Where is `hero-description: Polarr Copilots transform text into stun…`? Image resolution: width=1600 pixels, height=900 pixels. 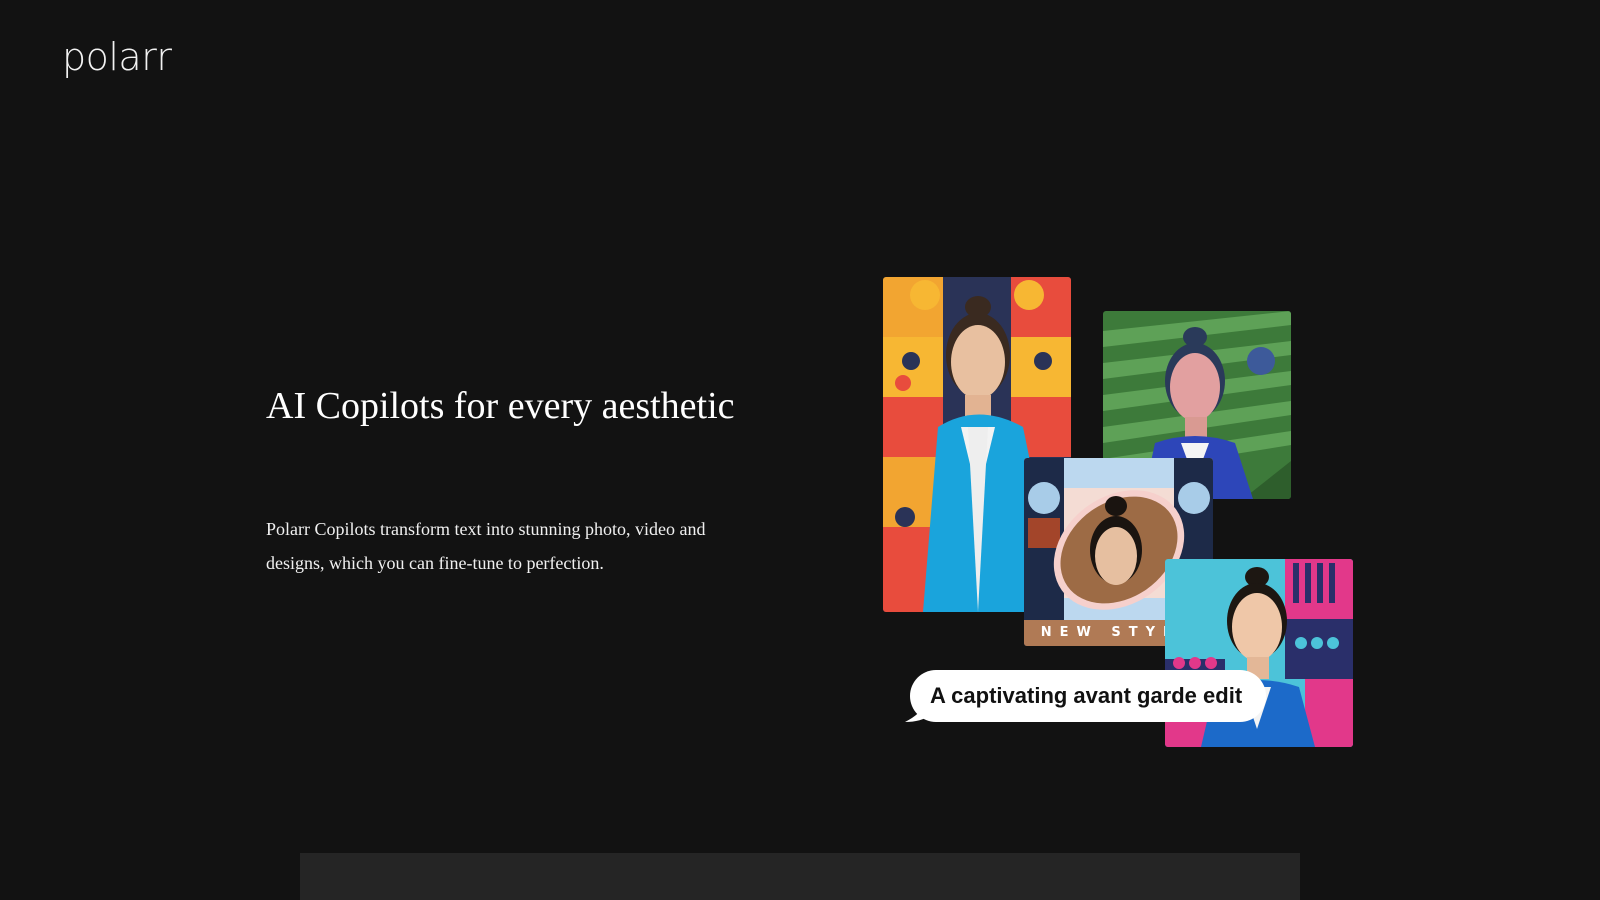 hero-description: Polarr Copilots transform text into stun… is located at coordinates (486, 546).